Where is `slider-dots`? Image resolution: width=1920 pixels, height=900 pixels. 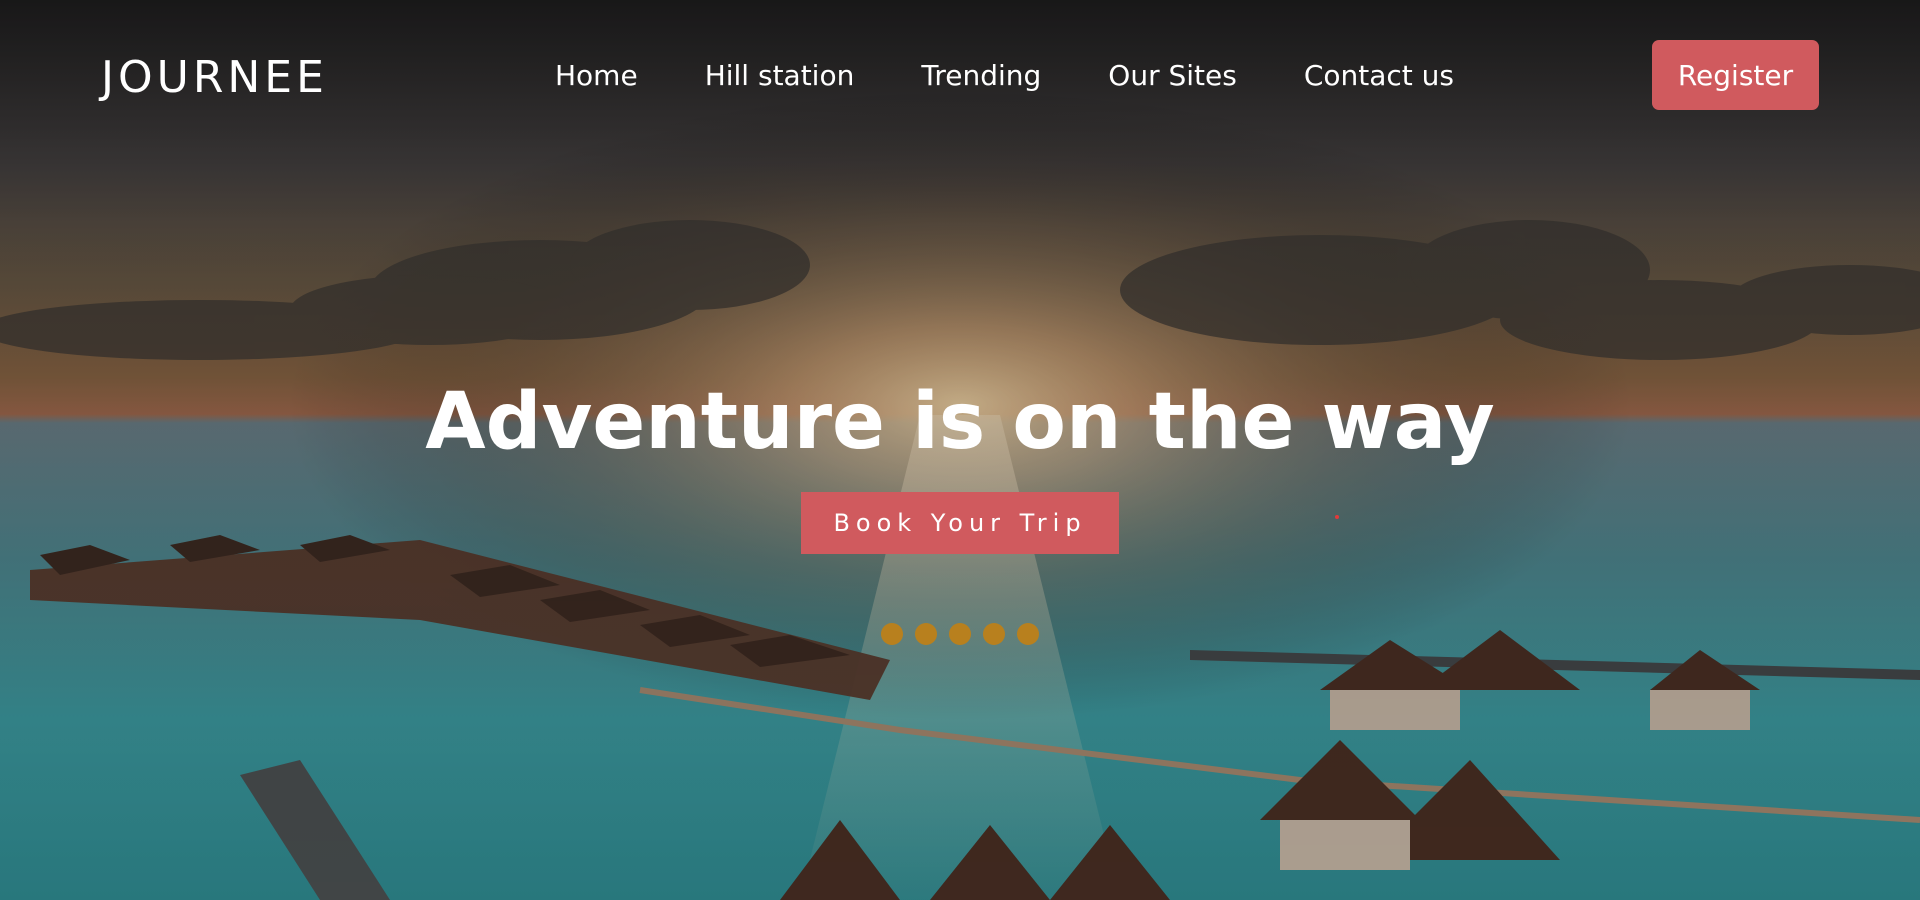
slider-dots is located at coordinates (960, 634).